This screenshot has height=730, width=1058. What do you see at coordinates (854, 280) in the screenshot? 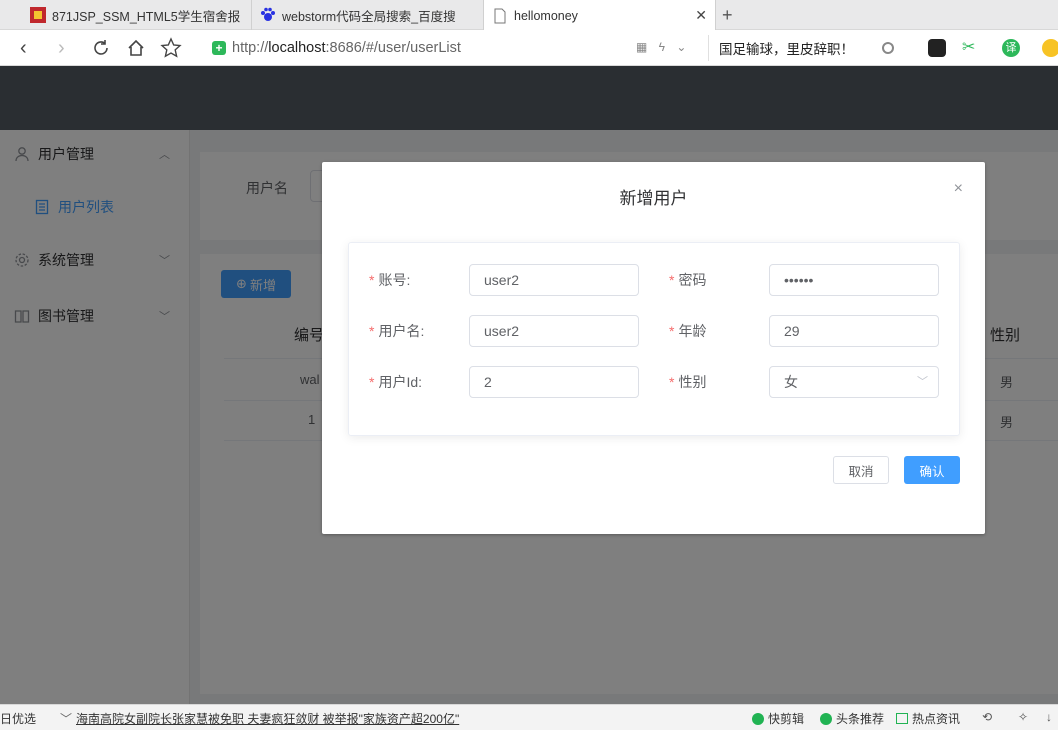
I see `password-input: ••••••` at bounding box center [854, 280].